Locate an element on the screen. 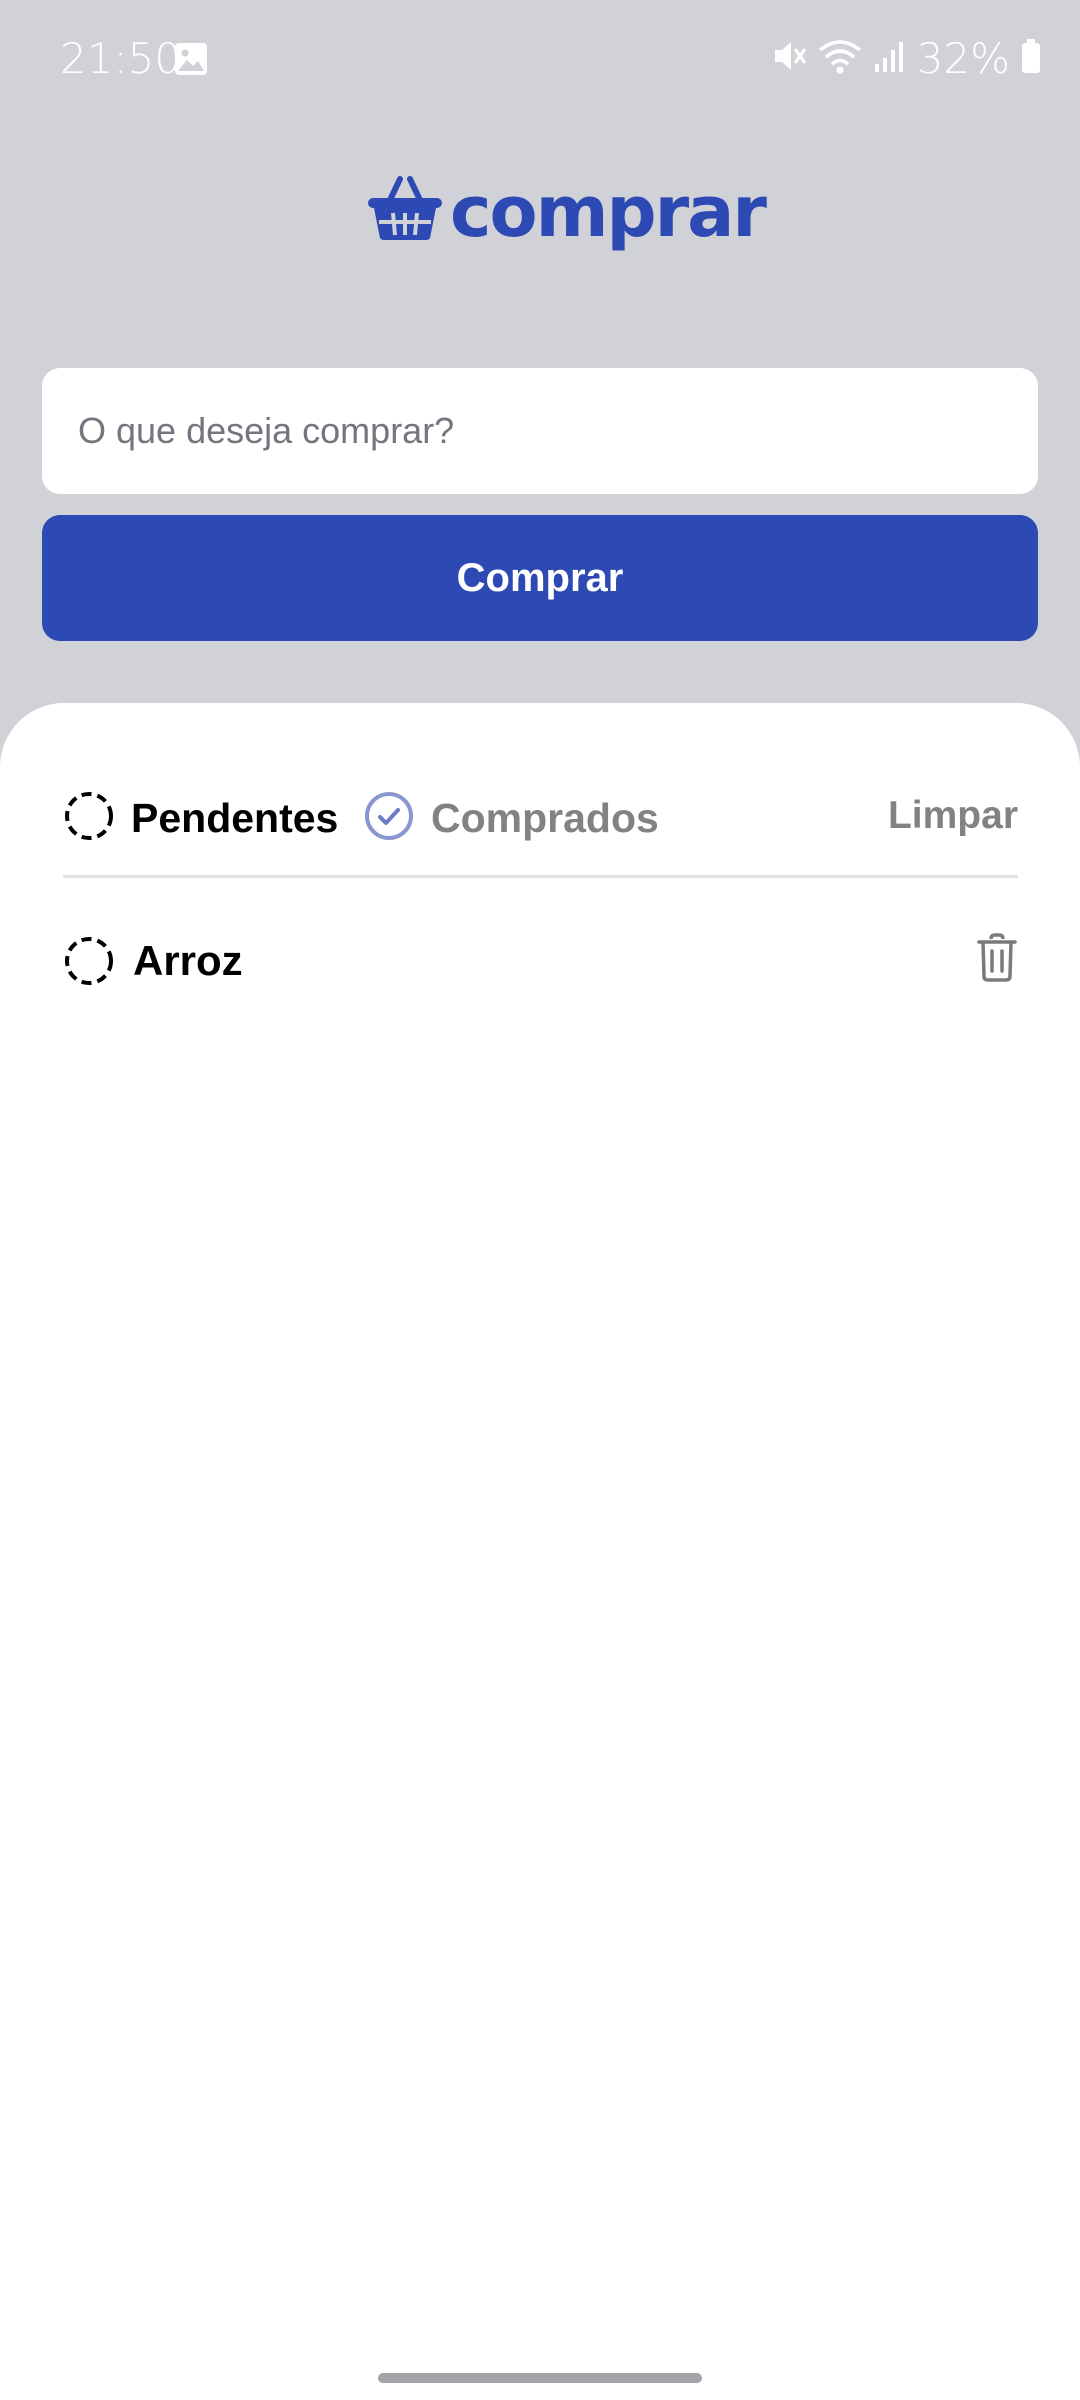 Image resolution: width=1080 pixels, height=2400 pixels. app-logo: comprar is located at coordinates (566, 211).